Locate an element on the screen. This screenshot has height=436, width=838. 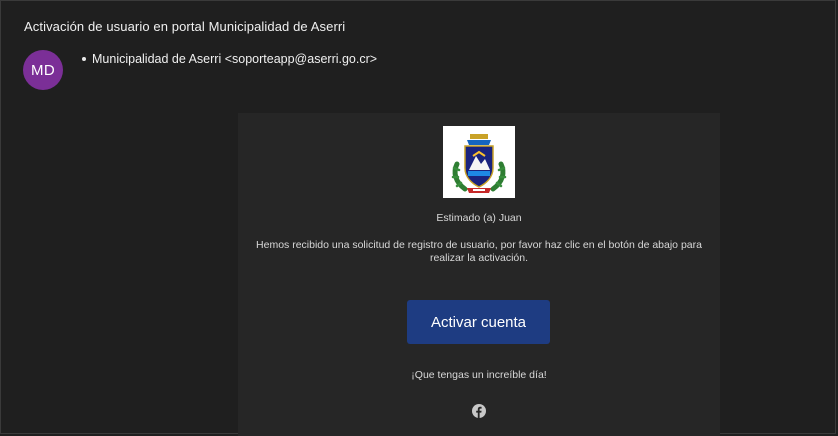
closing-text: ¡Que tengas un increíble día! is located at coordinates (479, 375).